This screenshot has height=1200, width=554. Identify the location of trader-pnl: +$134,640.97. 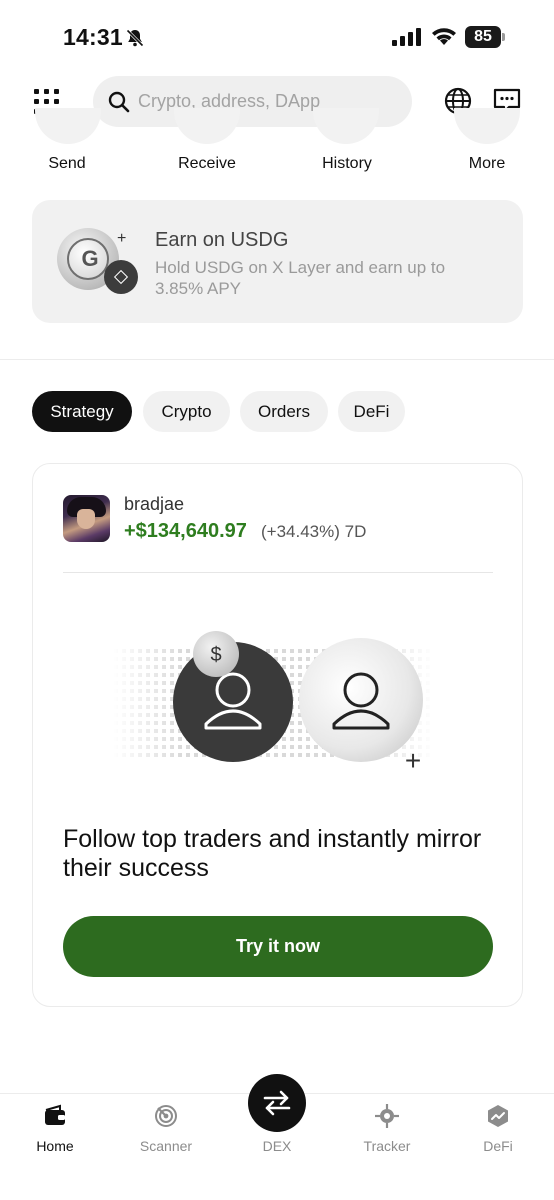
(185, 531).